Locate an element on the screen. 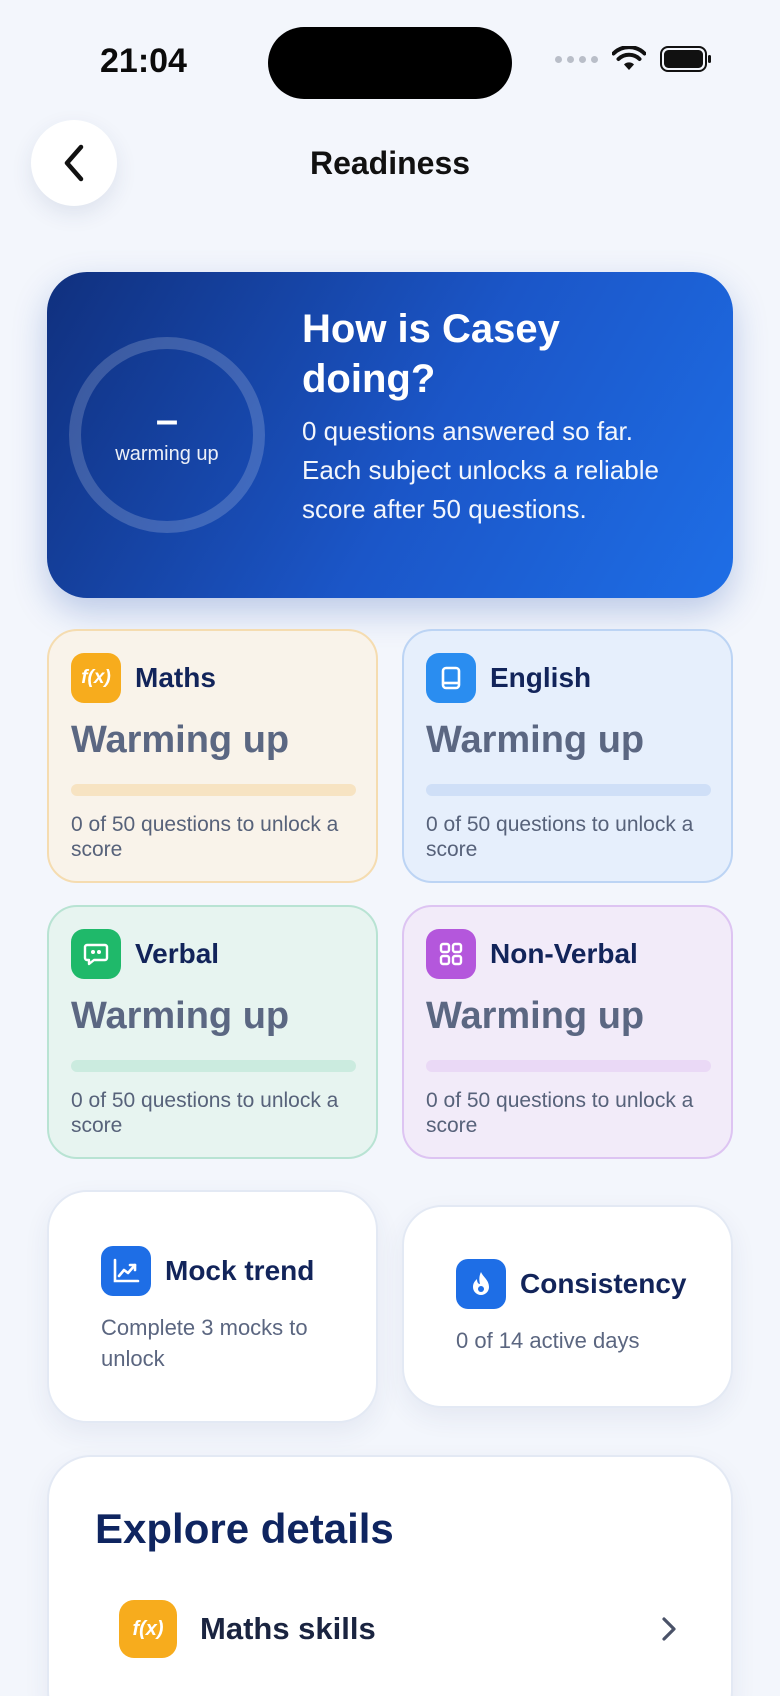 This screenshot has height=1696, width=780. readiness-ring: – warming up is located at coordinates (167, 435).